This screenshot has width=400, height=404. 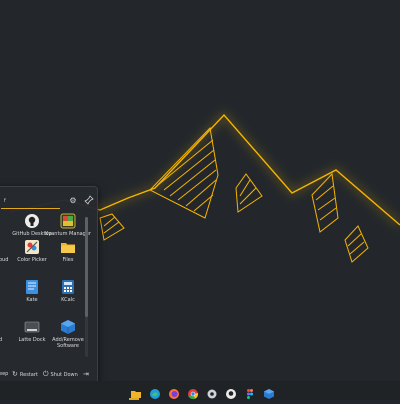 I want to click on logout-button: ⇥, so click(x=87, y=374).